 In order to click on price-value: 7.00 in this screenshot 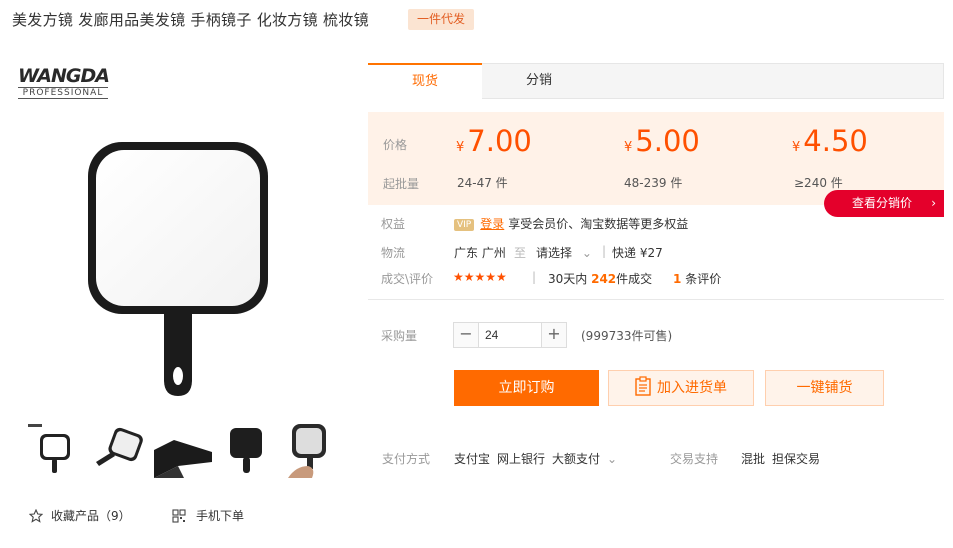, I will do `click(499, 141)`.